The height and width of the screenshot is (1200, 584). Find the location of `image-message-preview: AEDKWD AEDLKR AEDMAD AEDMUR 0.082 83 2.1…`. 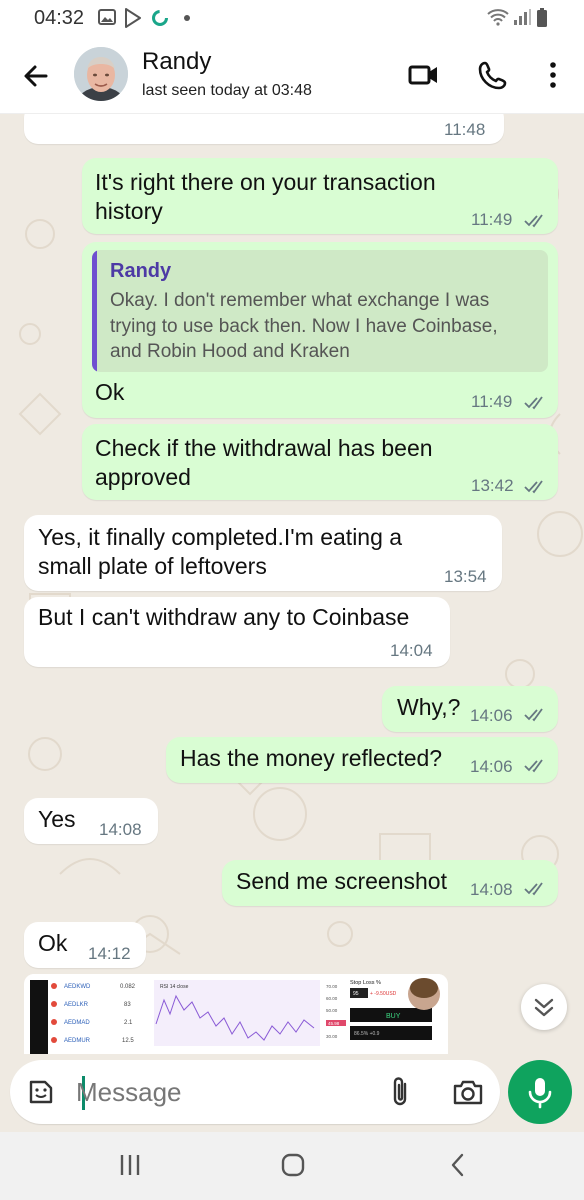

image-message-preview: AEDKWD AEDLKR AEDMAD AEDMUR 0.082 83 2.1… is located at coordinates (236, 1014).